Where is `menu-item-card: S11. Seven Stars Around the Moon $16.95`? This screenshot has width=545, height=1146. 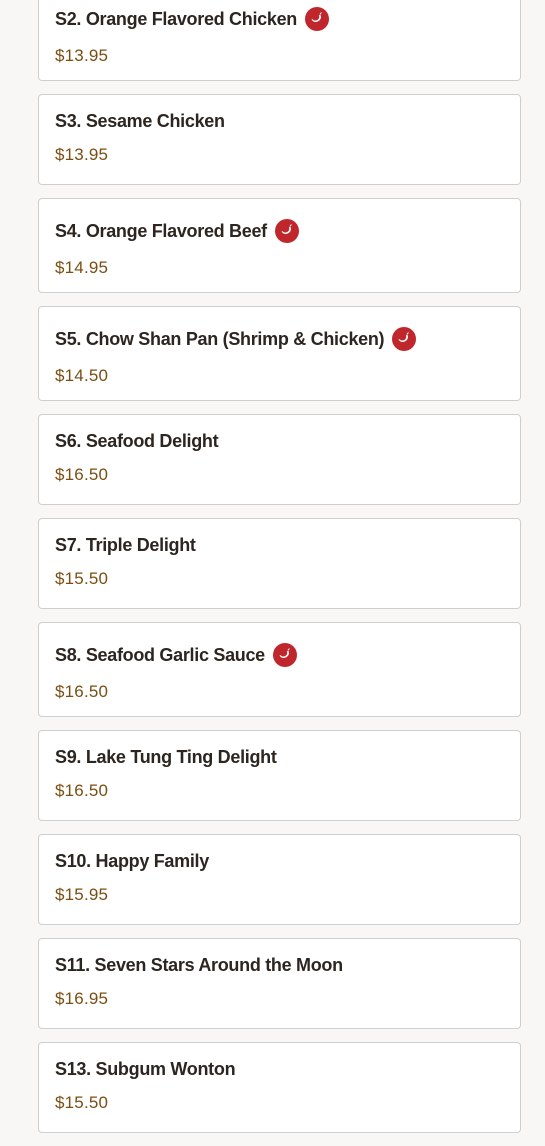 menu-item-card: S11. Seven Stars Around the Moon $16.95 is located at coordinates (279, 983).